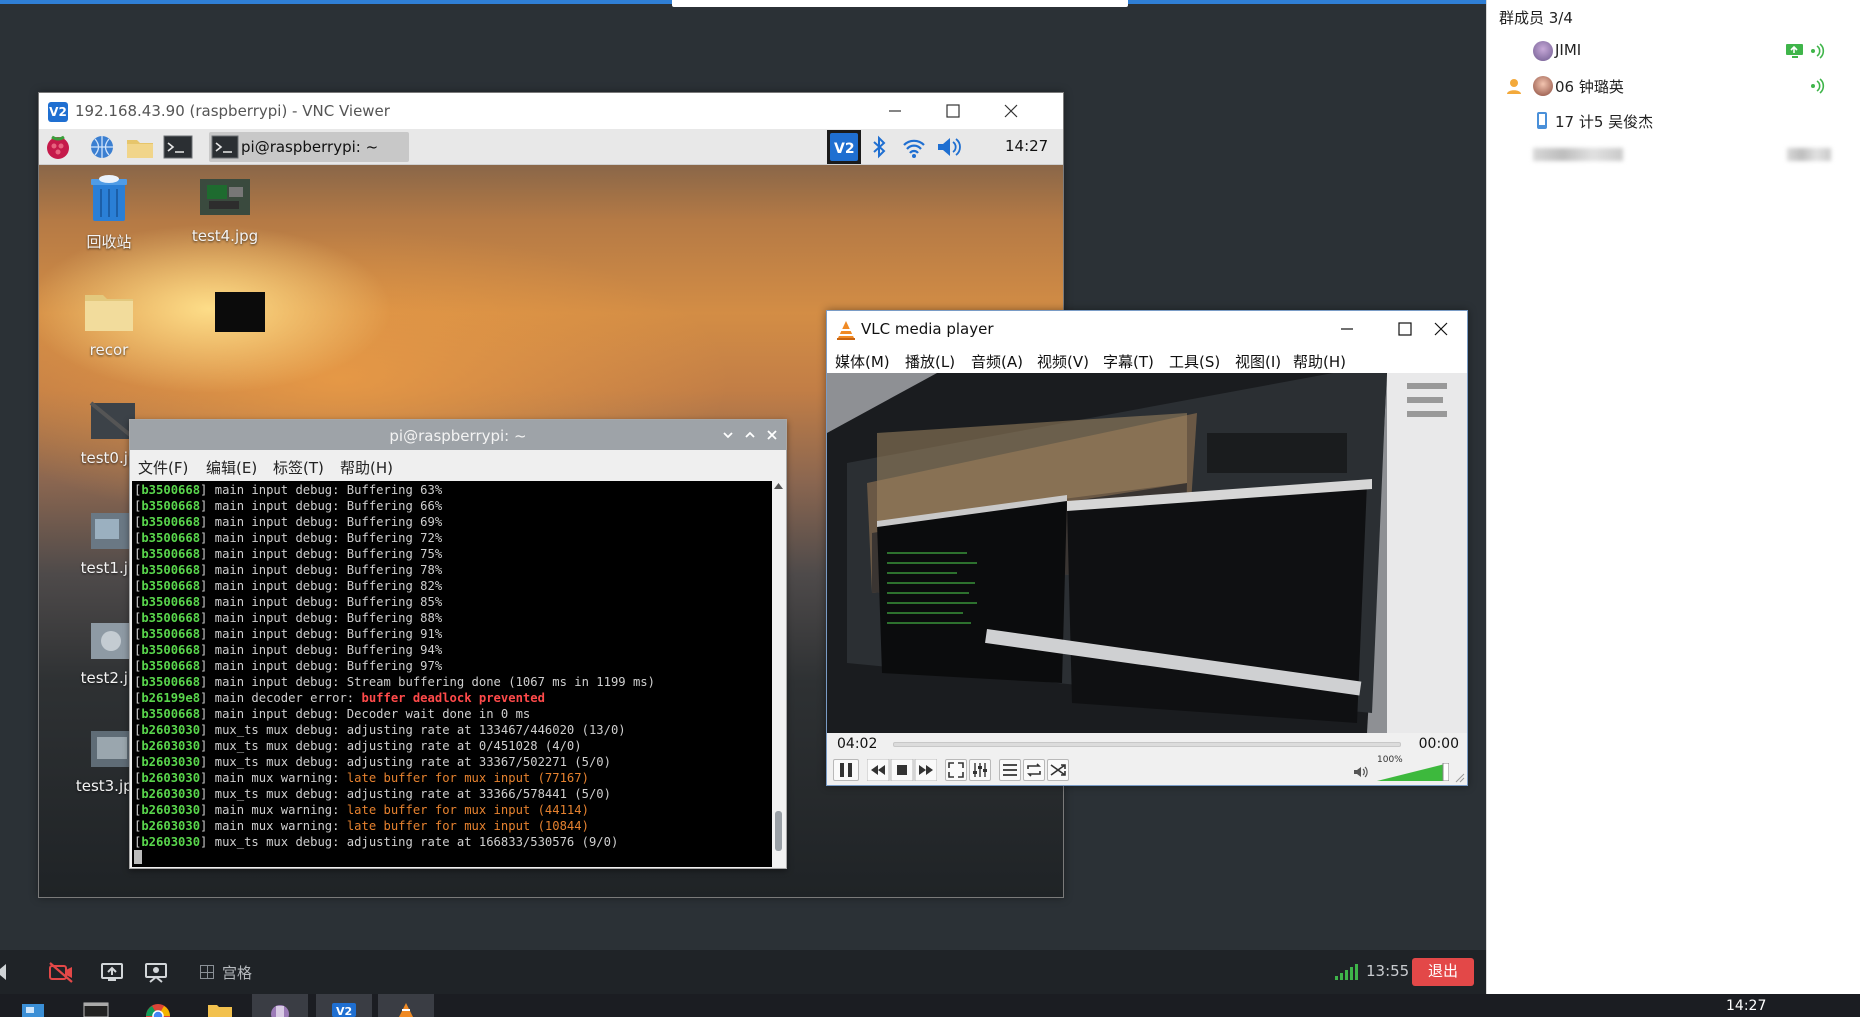  I want to click on members-title: 群成员 3/4, so click(1536, 18).